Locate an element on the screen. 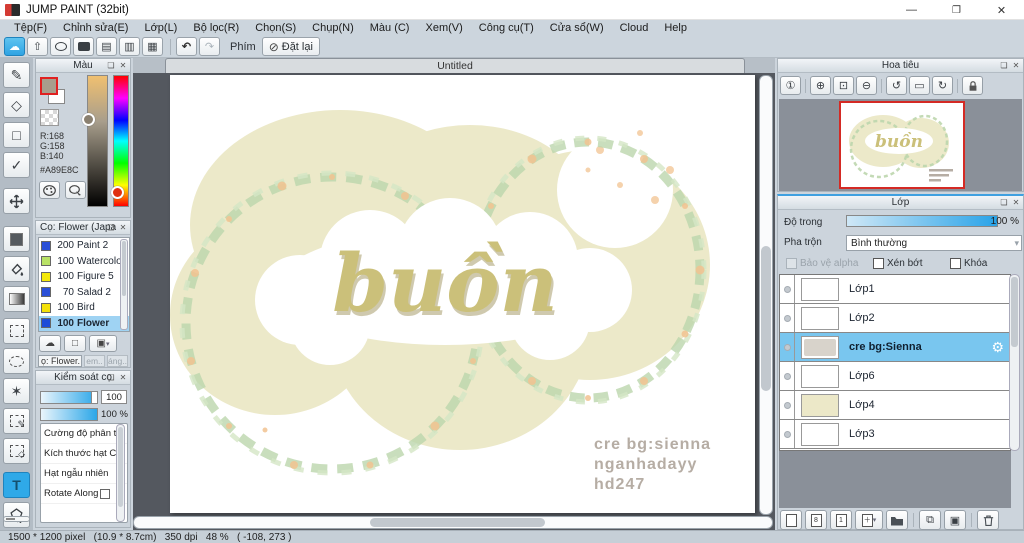 This screenshot has width=1024, height=543. menu-layer: Lớp(L) is located at coordinates (160, 28).